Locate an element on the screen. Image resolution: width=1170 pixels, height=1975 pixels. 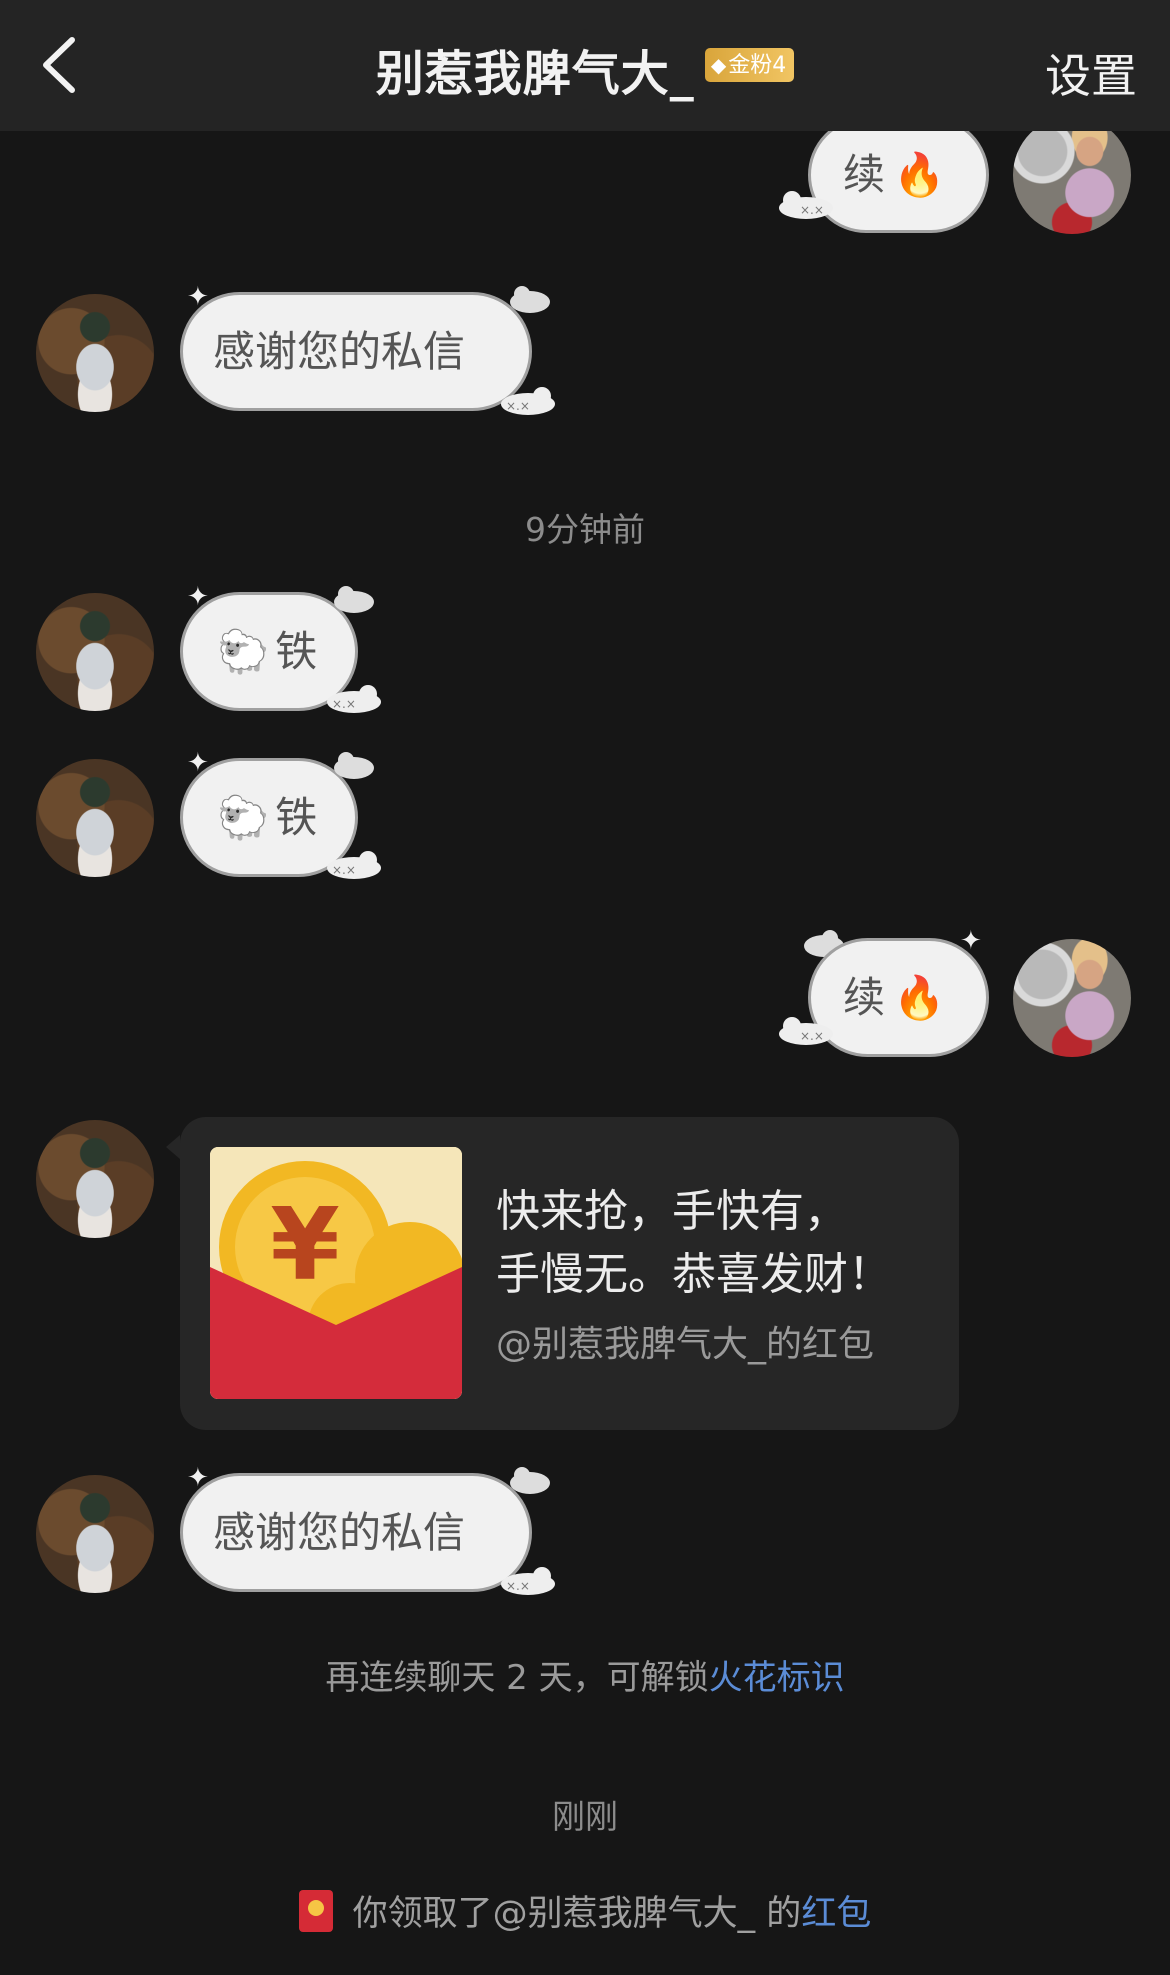
title-area: 别惹我脾气大_ ◆金粉4 is located at coordinates (585, 68).